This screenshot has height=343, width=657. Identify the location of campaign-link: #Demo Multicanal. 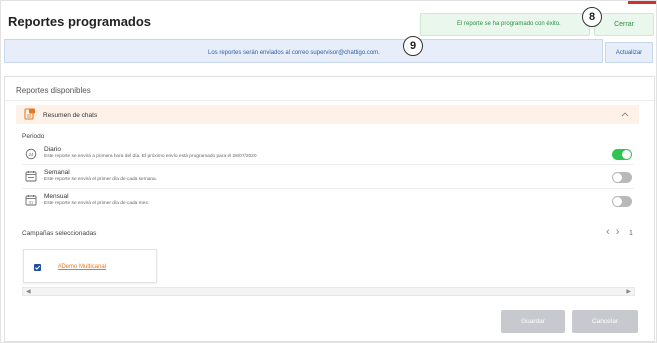
(82, 267).